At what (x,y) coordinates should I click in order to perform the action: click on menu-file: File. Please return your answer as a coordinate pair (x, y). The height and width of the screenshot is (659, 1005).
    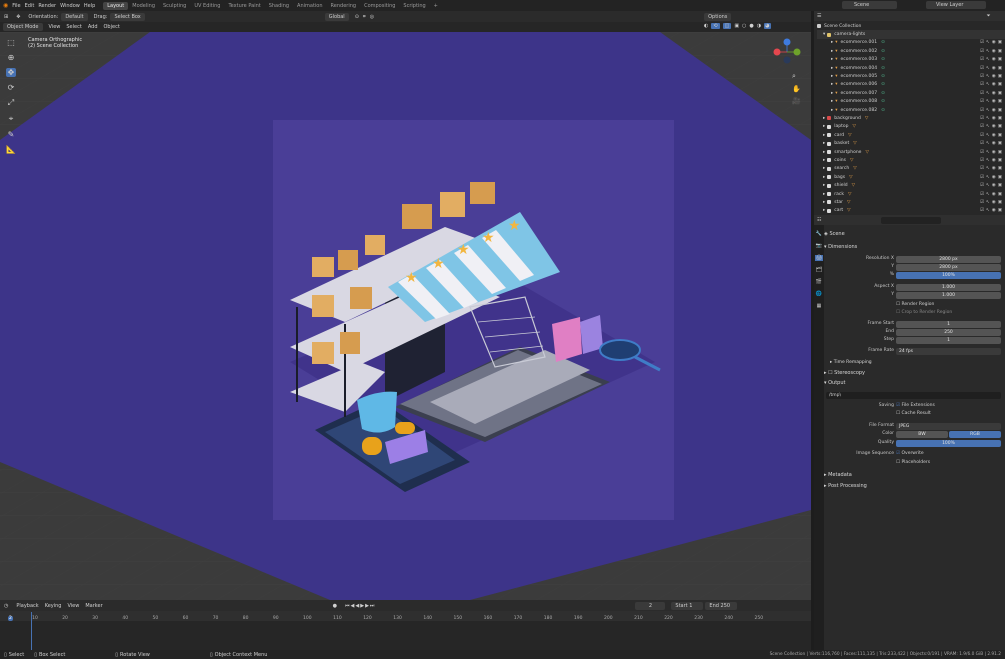
    Looking at the image, I should click on (16, 6).